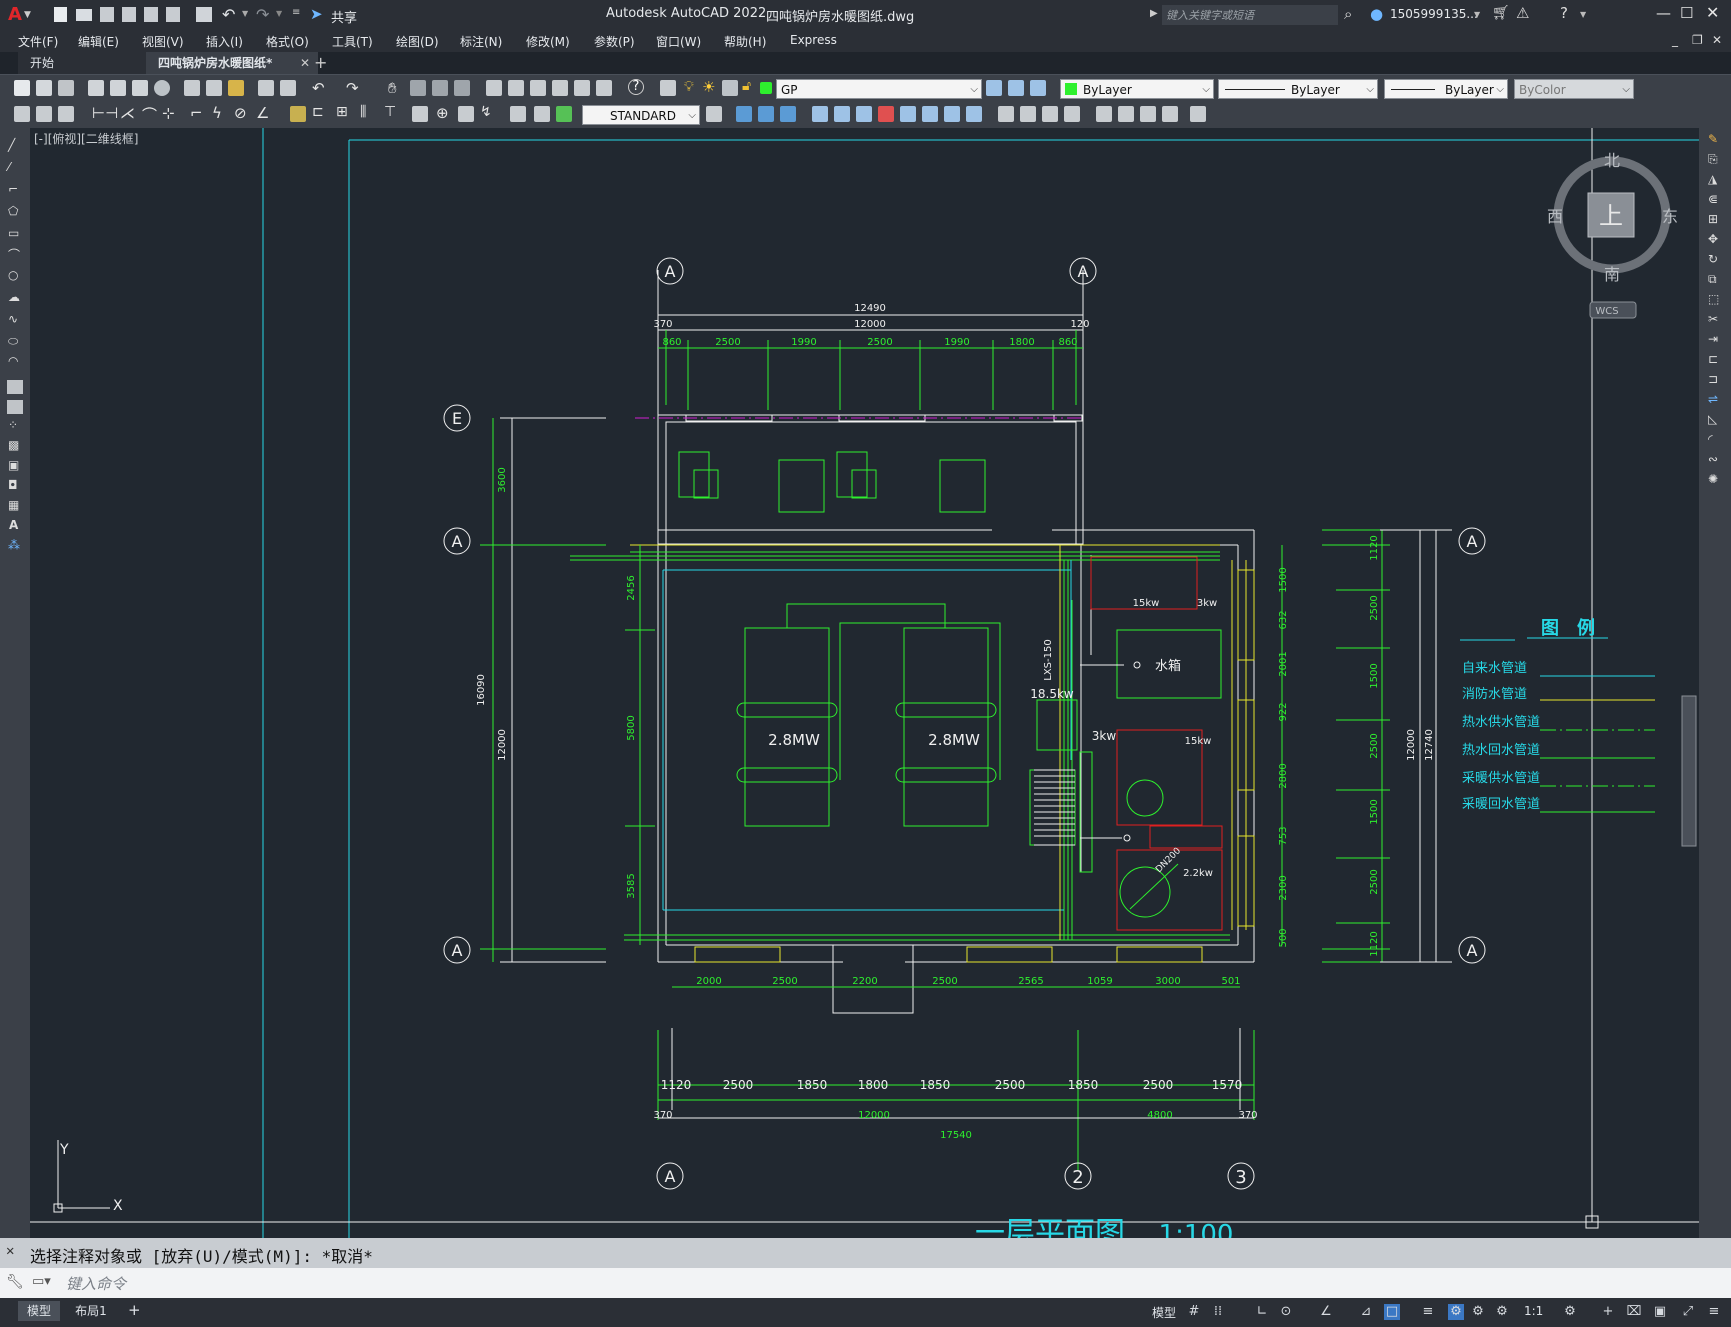  I want to click on polar-icon: ⊙, so click(1286, 1312).